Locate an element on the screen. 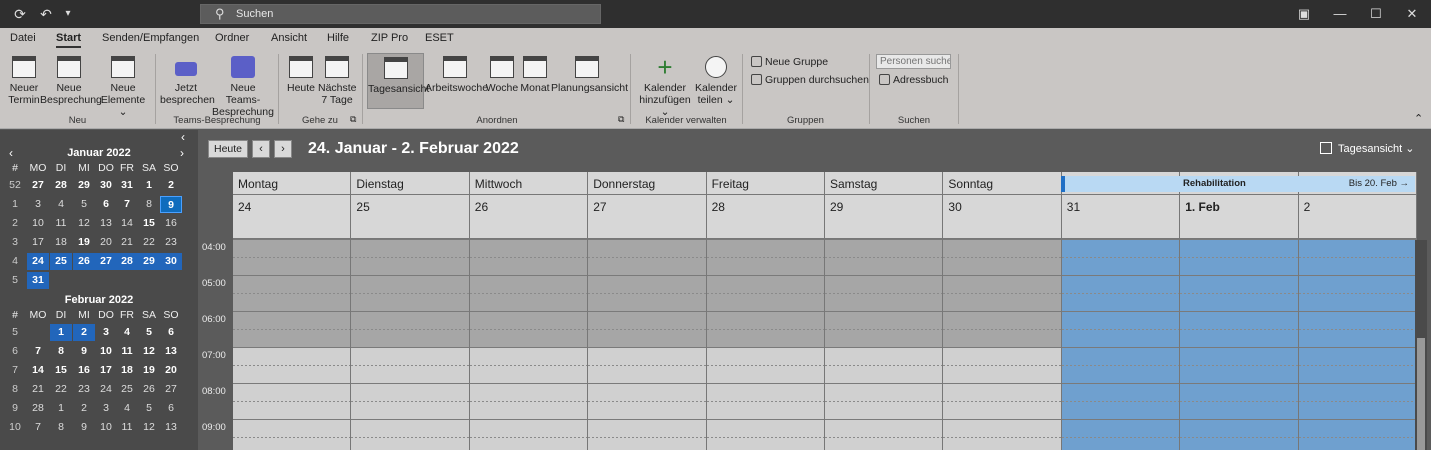  mini-calendar-day: 23 is located at coordinates (84, 389).